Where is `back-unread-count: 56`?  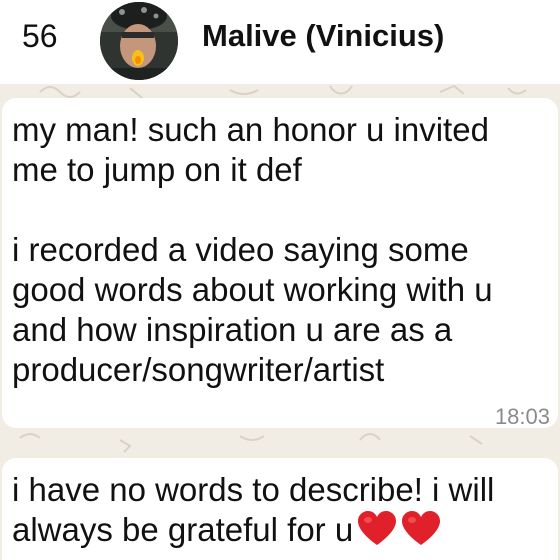
back-unread-count: 56 is located at coordinates (40, 36).